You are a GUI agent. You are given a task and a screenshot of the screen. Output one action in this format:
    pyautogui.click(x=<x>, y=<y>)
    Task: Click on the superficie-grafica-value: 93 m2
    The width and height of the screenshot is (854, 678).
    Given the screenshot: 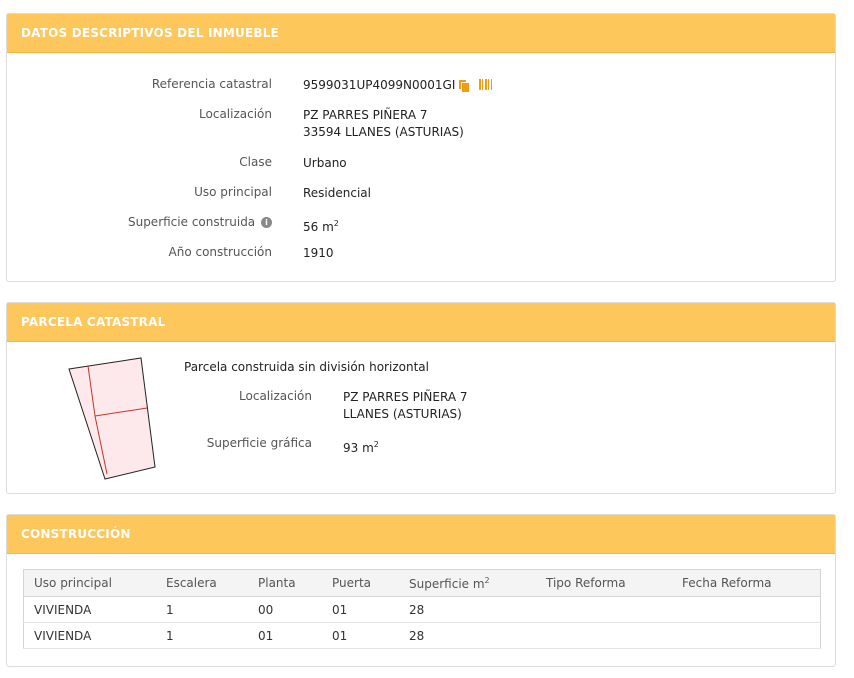 What is the action you would take?
    pyautogui.click(x=361, y=446)
    